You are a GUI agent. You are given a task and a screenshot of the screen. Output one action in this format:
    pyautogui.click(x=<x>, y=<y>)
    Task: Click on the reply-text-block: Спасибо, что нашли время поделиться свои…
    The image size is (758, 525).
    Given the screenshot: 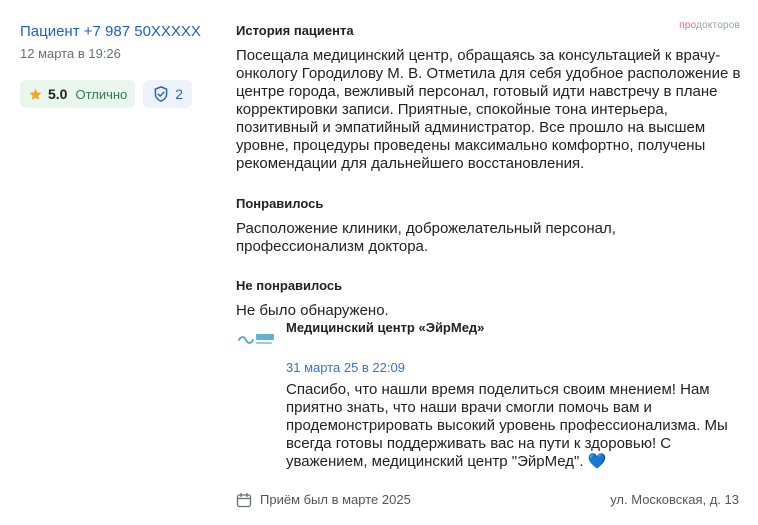 What is the action you would take?
    pyautogui.click(x=514, y=426)
    